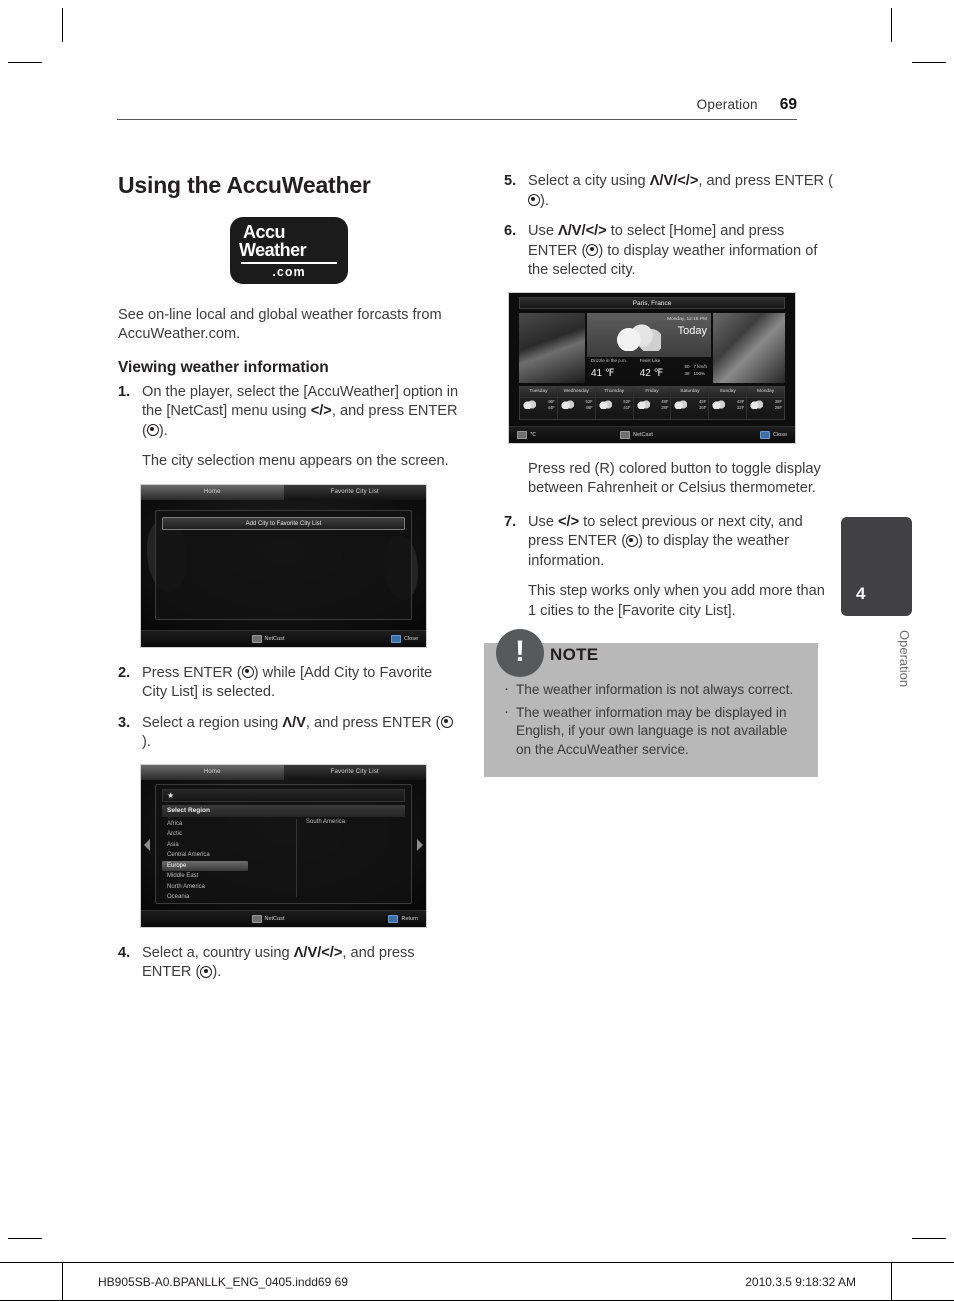 The height and width of the screenshot is (1301, 954). What do you see at coordinates (687, 319) in the screenshot?
I see `weather-datetime: Monday, 12:15 PM` at bounding box center [687, 319].